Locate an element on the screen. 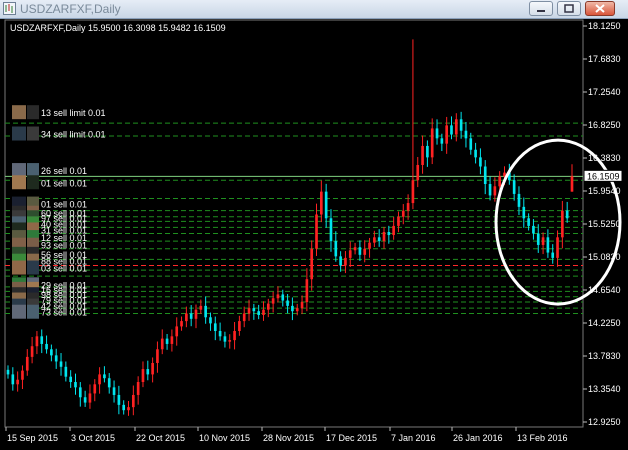 Image resolution: width=628 pixels, height=450 pixels. minimize-icon is located at coordinates (541, 11).